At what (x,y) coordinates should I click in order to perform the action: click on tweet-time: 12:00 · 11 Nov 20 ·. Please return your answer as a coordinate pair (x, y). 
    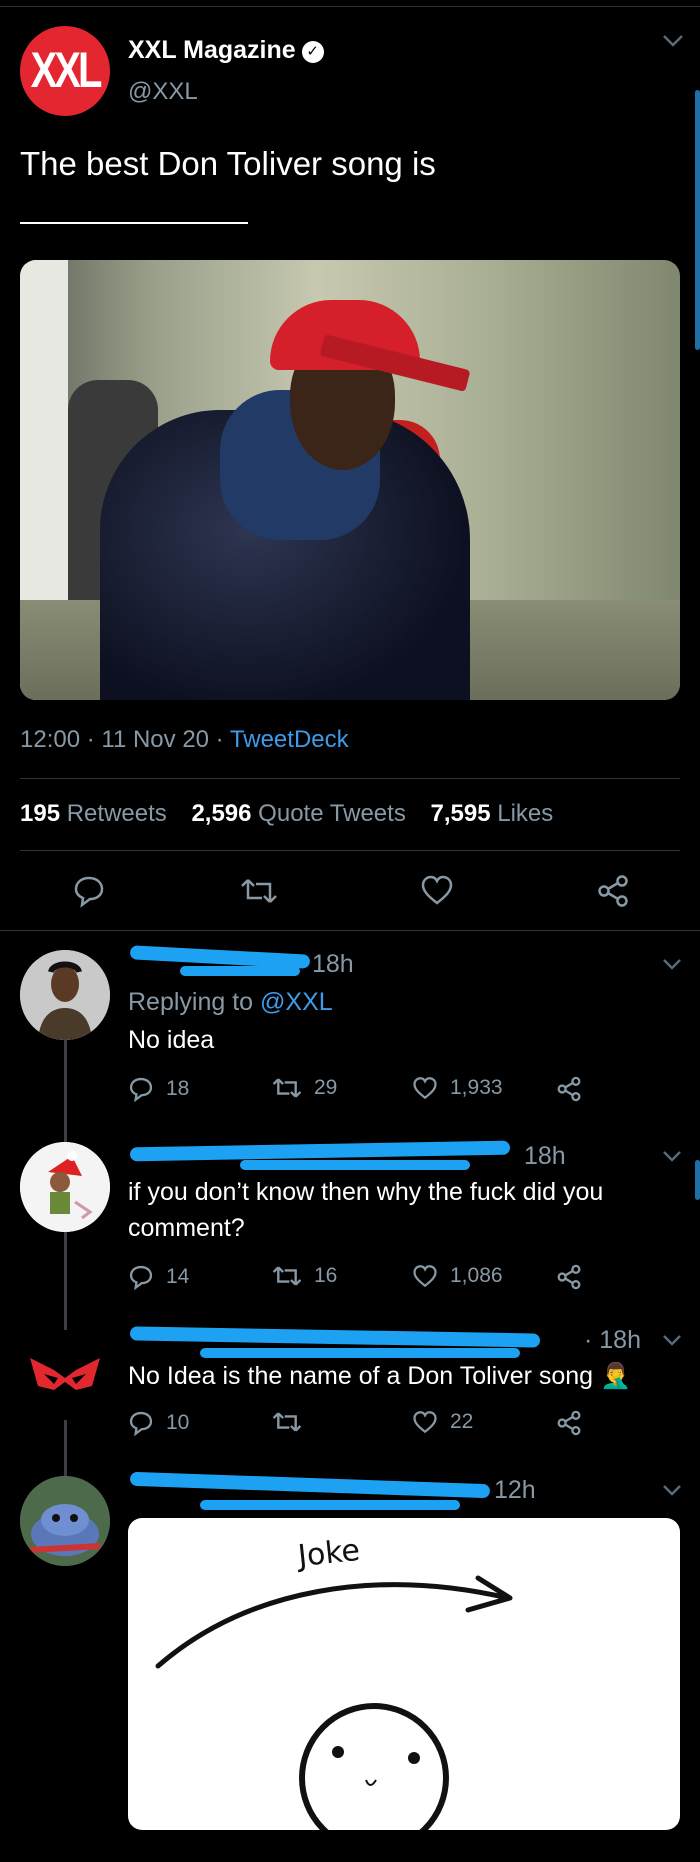
    Looking at the image, I should click on (125, 739).